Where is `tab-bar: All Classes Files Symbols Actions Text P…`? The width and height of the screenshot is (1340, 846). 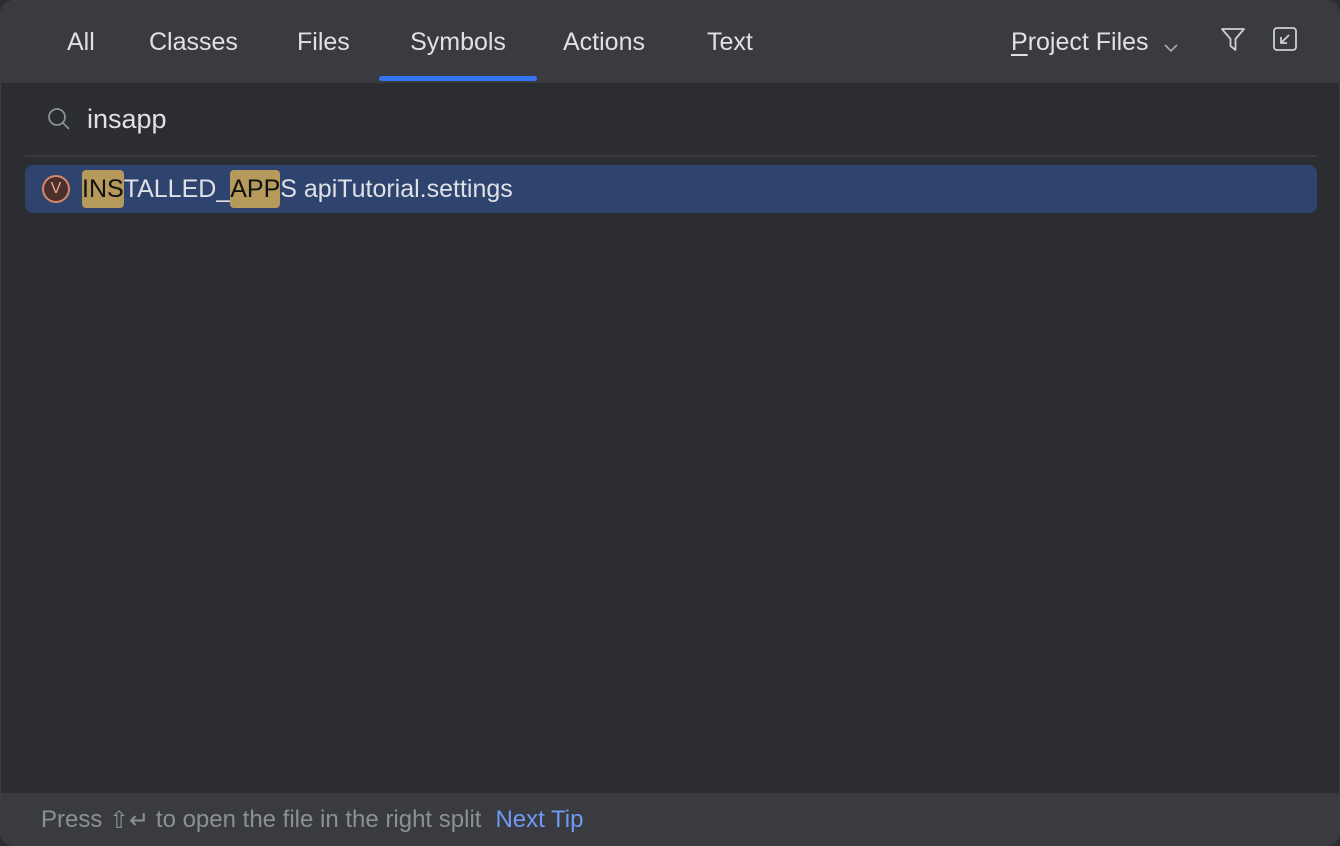 tab-bar: All Classes Files Symbols Actions Text P… is located at coordinates (670, 42).